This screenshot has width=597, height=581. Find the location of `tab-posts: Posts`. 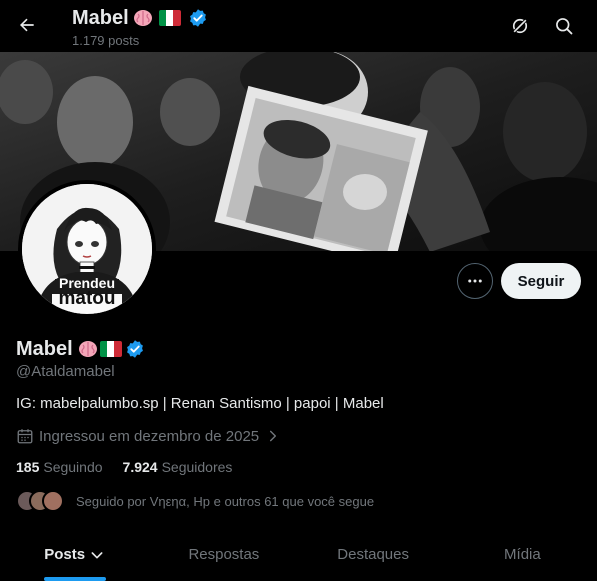

tab-posts: Posts is located at coordinates (74, 556).